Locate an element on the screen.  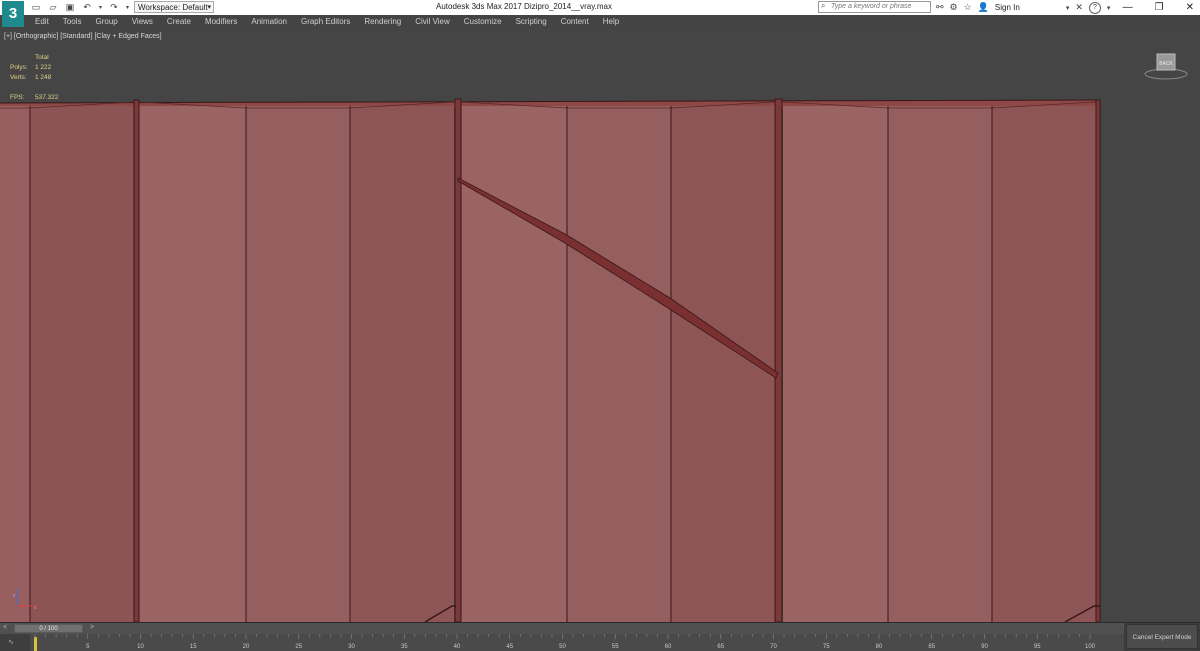
time-slider-track: < 0 / 100 > is located at coordinates (562, 628).